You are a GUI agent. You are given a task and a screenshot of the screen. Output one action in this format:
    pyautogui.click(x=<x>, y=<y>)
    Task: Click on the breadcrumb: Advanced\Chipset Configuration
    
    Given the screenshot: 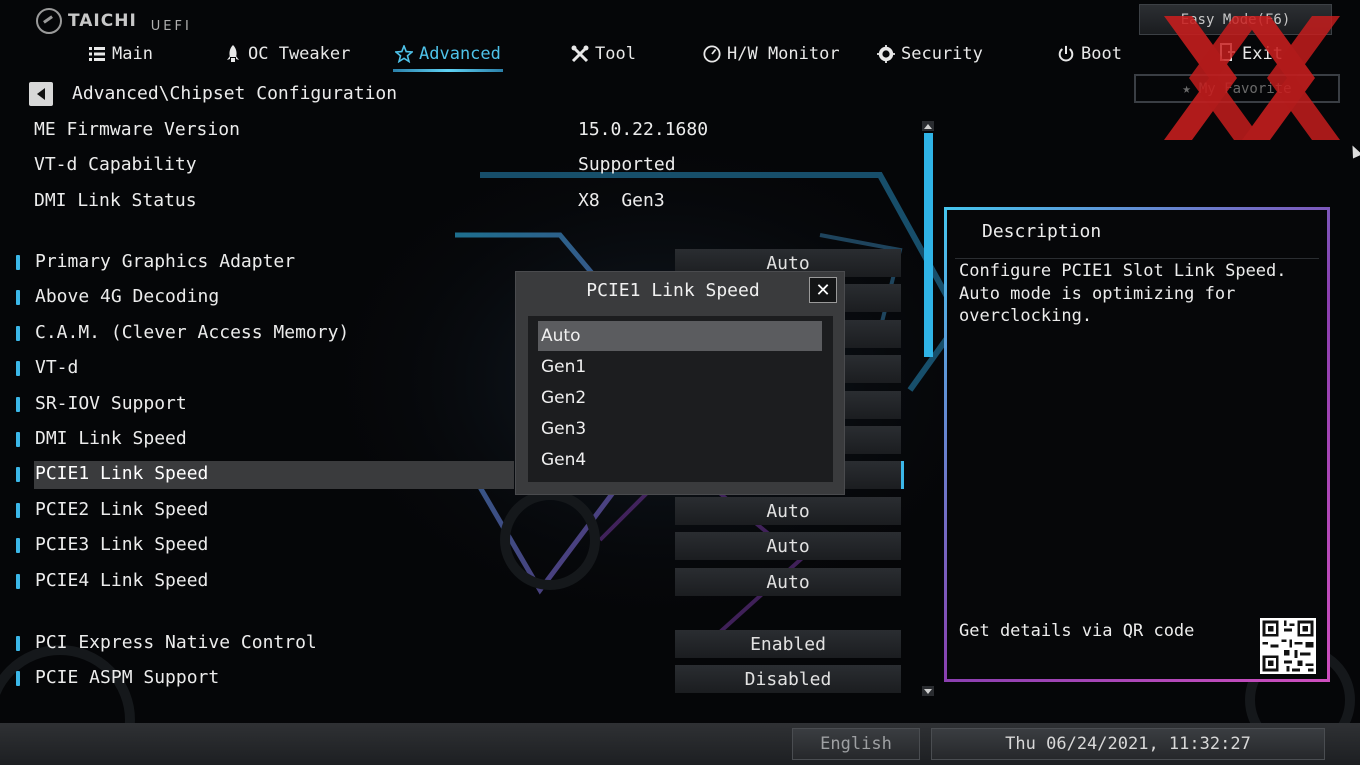 What is the action you would take?
    pyautogui.click(x=235, y=93)
    